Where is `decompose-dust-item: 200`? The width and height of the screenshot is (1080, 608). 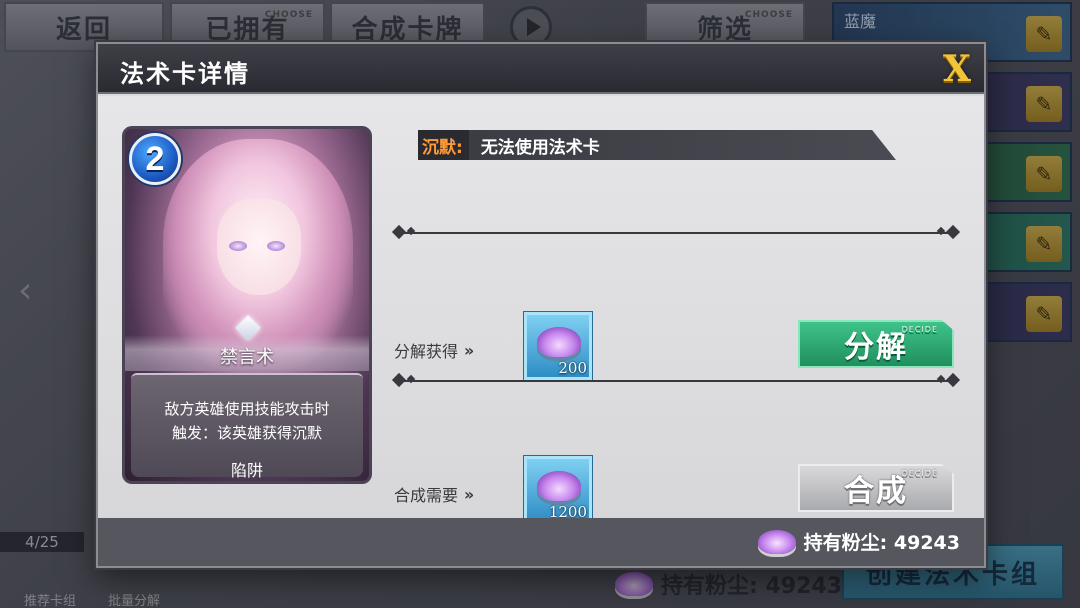 decompose-dust-item: 200 is located at coordinates (558, 346).